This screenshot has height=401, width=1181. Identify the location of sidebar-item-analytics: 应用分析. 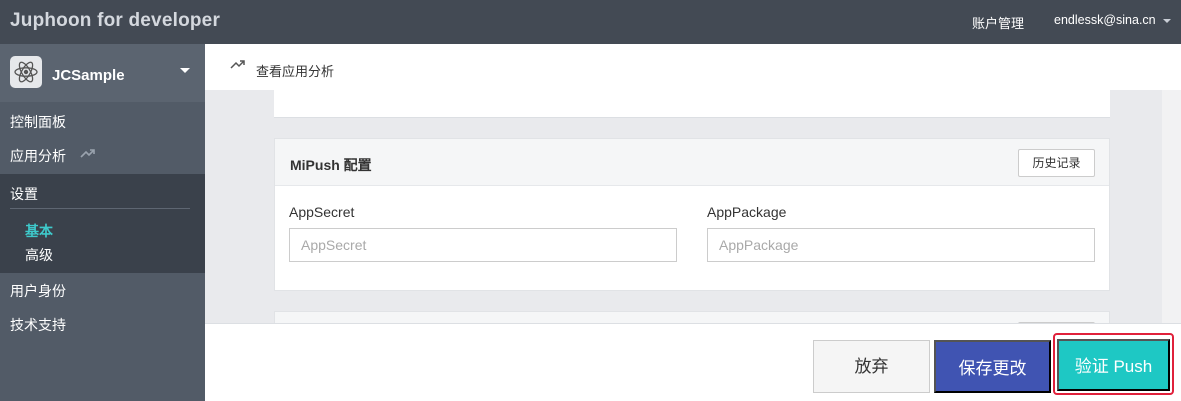
(38, 156).